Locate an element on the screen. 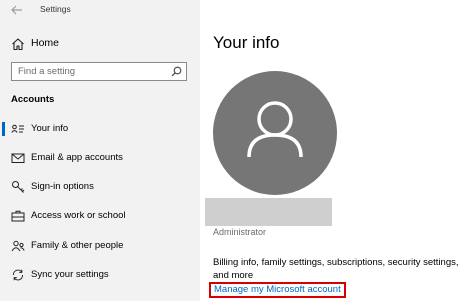  sidebar-item-label: Sync your settings is located at coordinates (70, 274).